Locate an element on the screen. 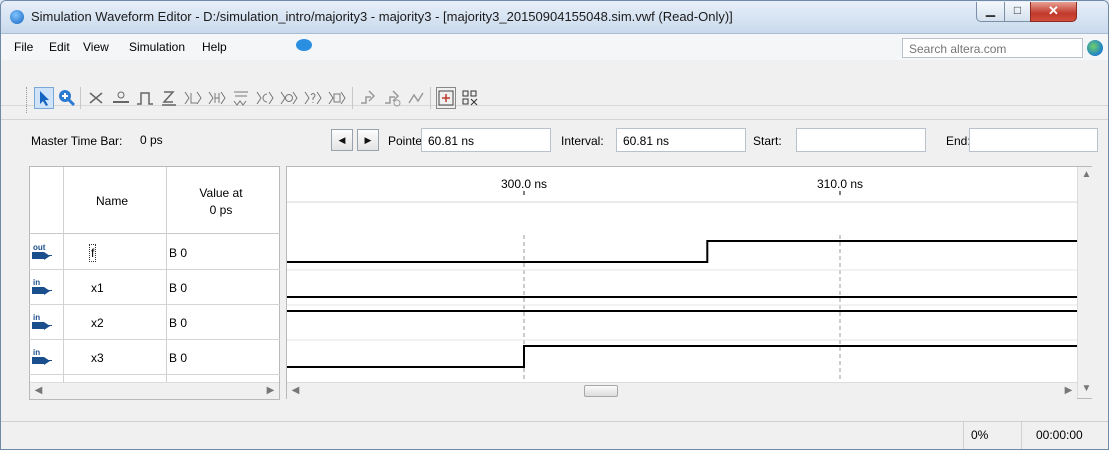 The height and width of the screenshot is (450, 1109). pin-direction: out is located at coordinates (39, 247).